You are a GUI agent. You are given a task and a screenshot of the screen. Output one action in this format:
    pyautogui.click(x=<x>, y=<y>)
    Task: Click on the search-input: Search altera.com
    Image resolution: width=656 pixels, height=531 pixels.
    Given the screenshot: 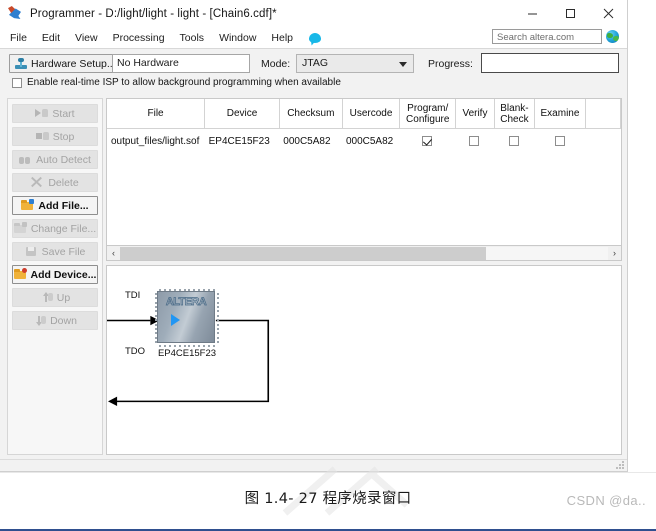 What is the action you would take?
    pyautogui.click(x=547, y=36)
    